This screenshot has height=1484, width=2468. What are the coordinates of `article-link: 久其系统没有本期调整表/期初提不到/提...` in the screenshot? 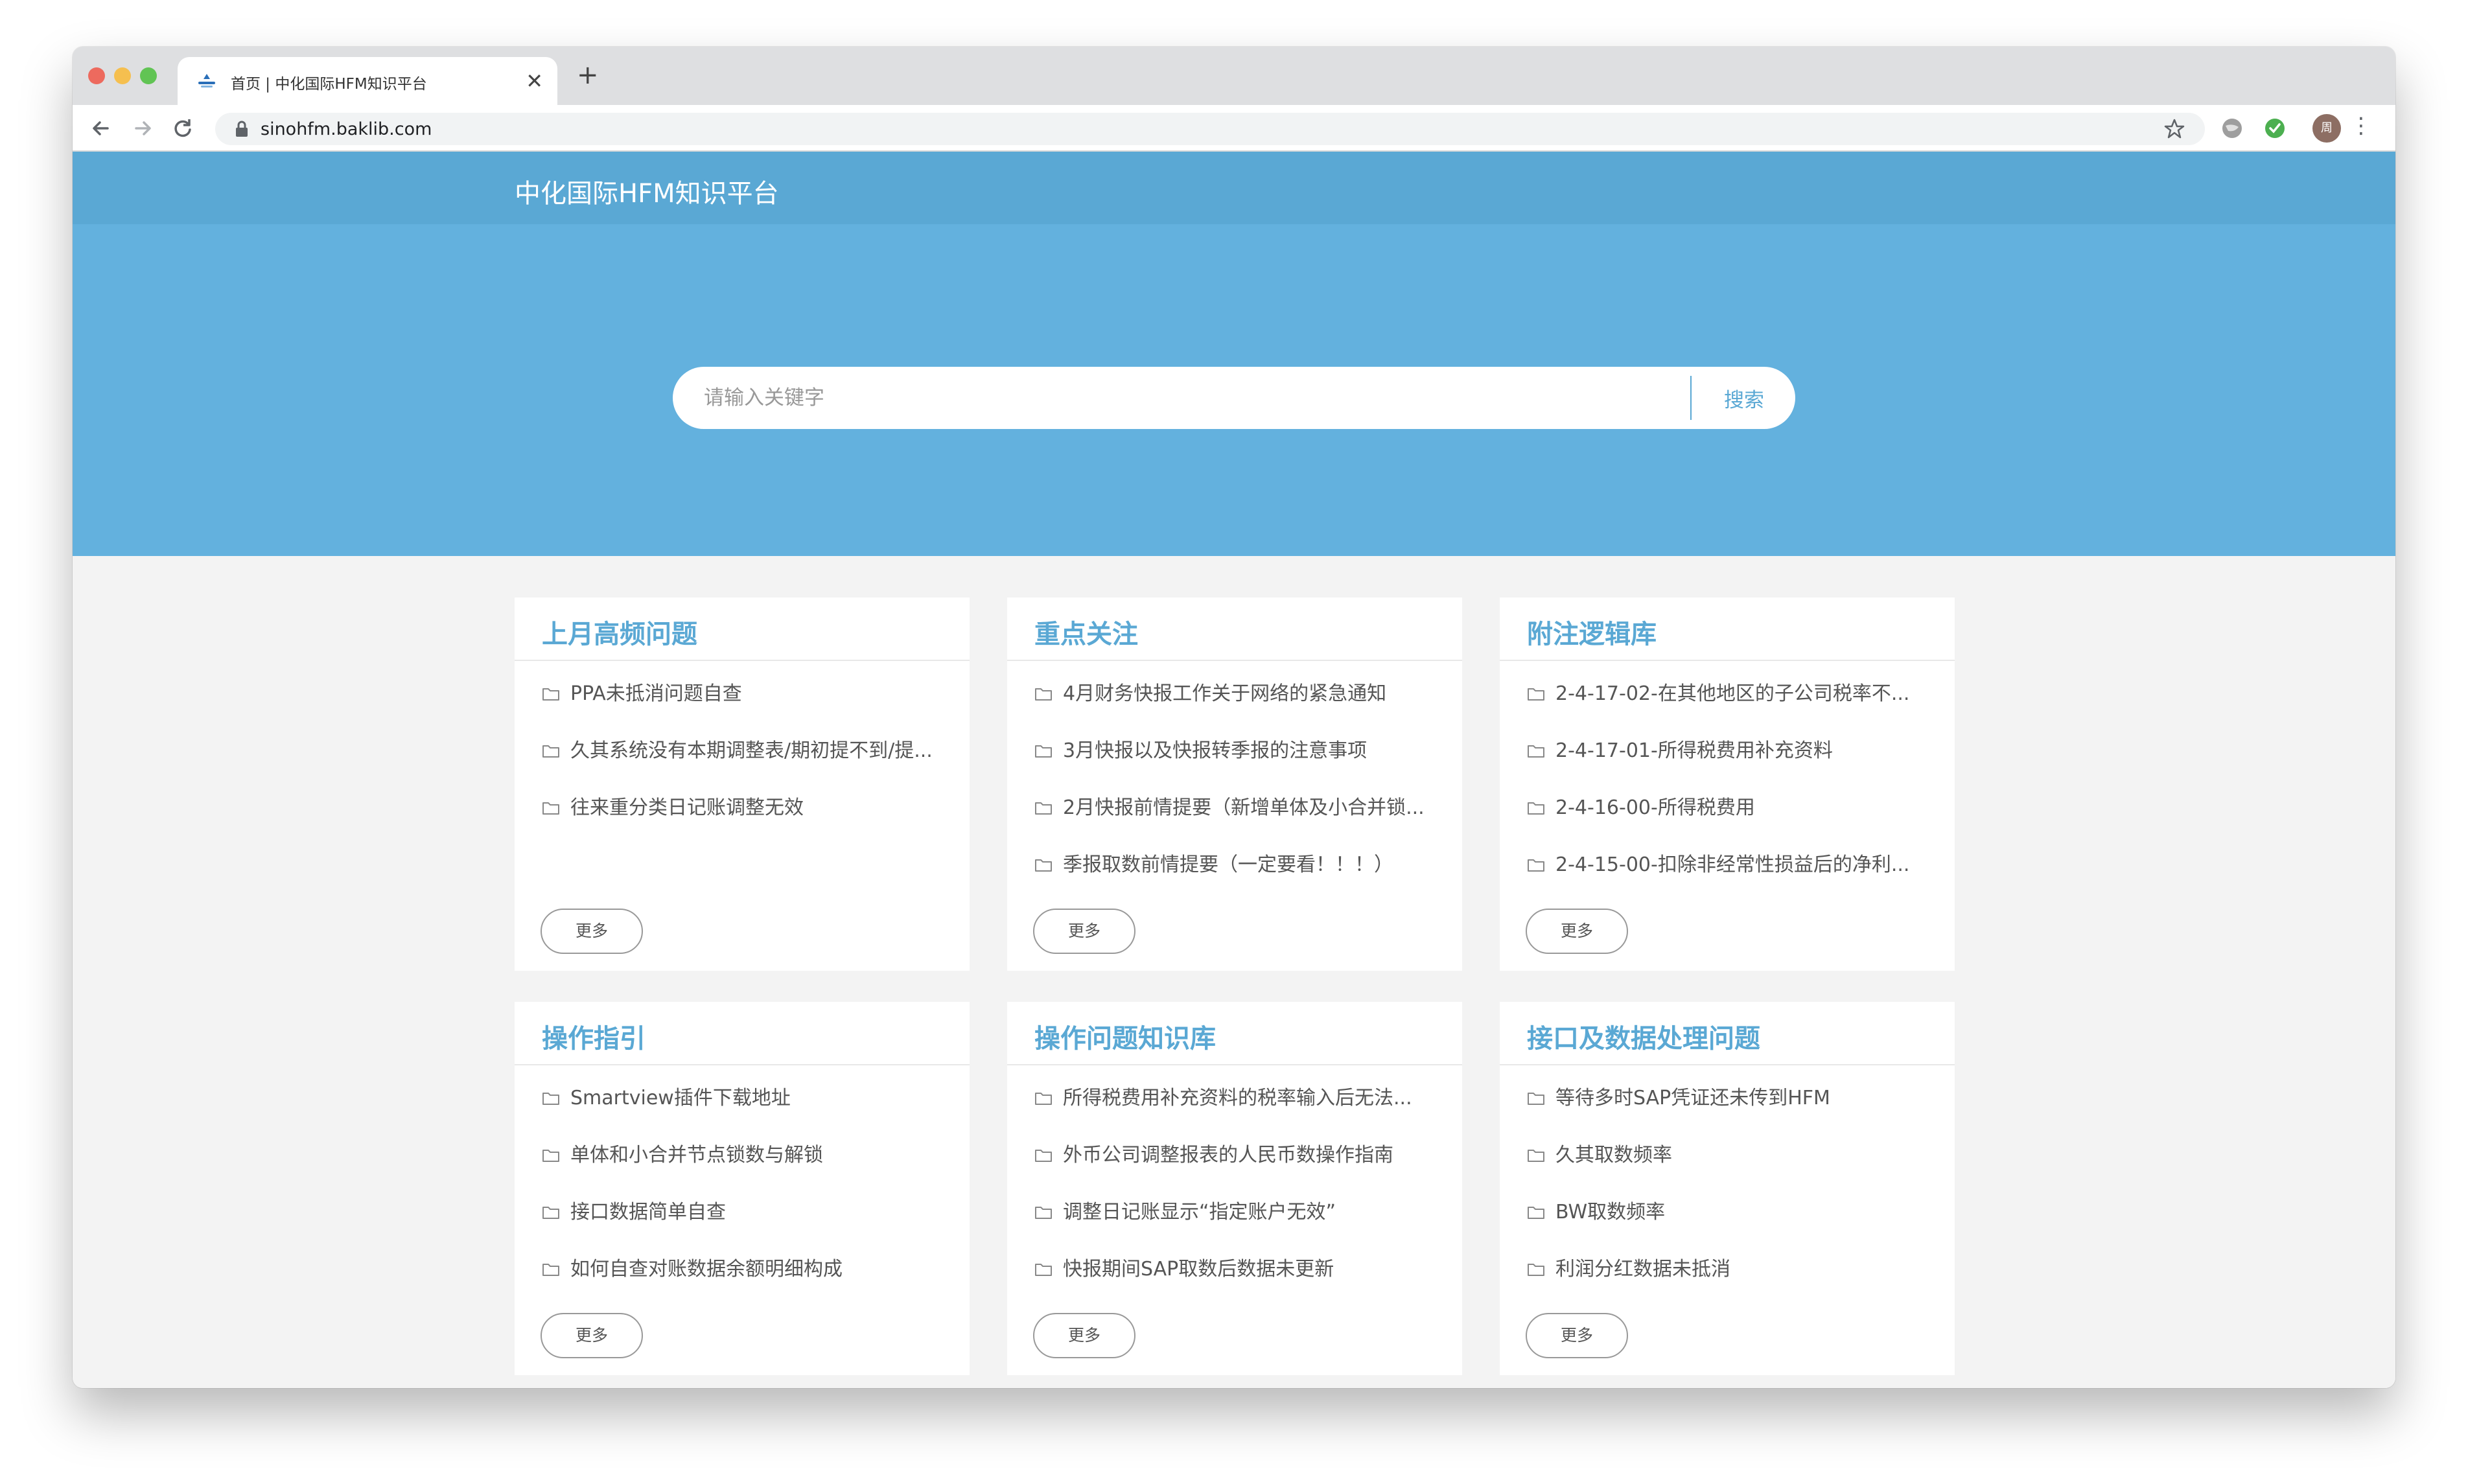 It's located at (749, 767).